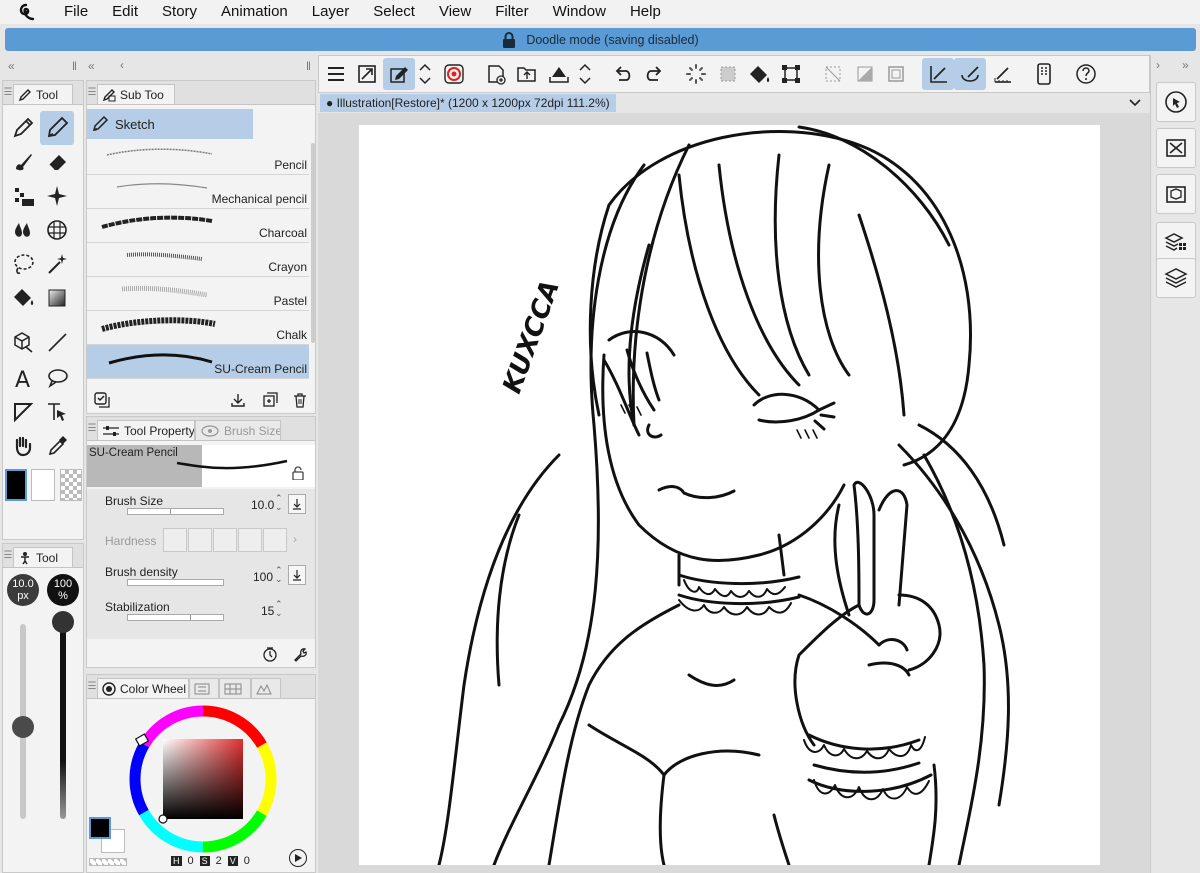 This screenshot has width=1200, height=873. What do you see at coordinates (23, 446) in the screenshot?
I see `hand-tool-button` at bounding box center [23, 446].